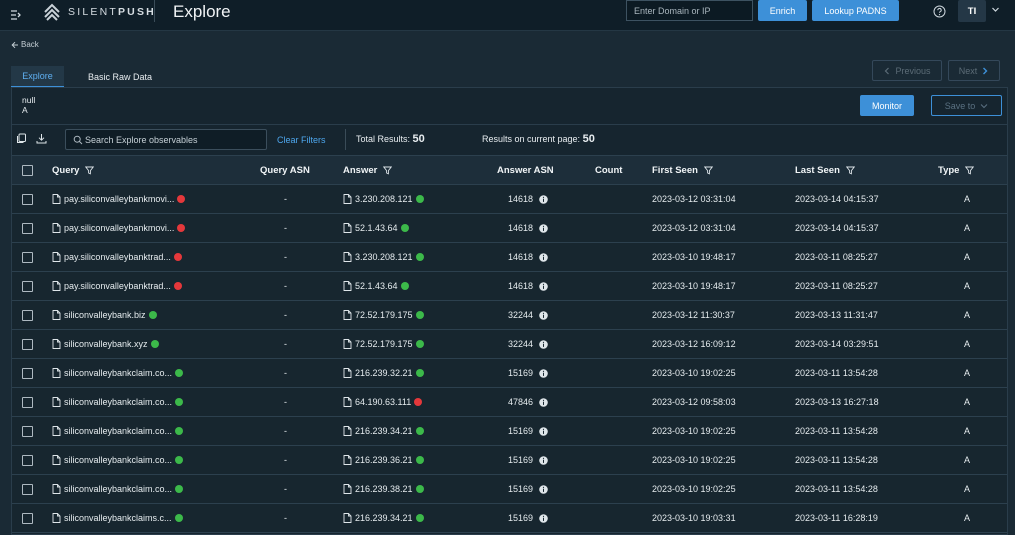 This screenshot has width=1015, height=535. What do you see at coordinates (907, 70) in the screenshot?
I see `previous-page-button: Previous` at bounding box center [907, 70].